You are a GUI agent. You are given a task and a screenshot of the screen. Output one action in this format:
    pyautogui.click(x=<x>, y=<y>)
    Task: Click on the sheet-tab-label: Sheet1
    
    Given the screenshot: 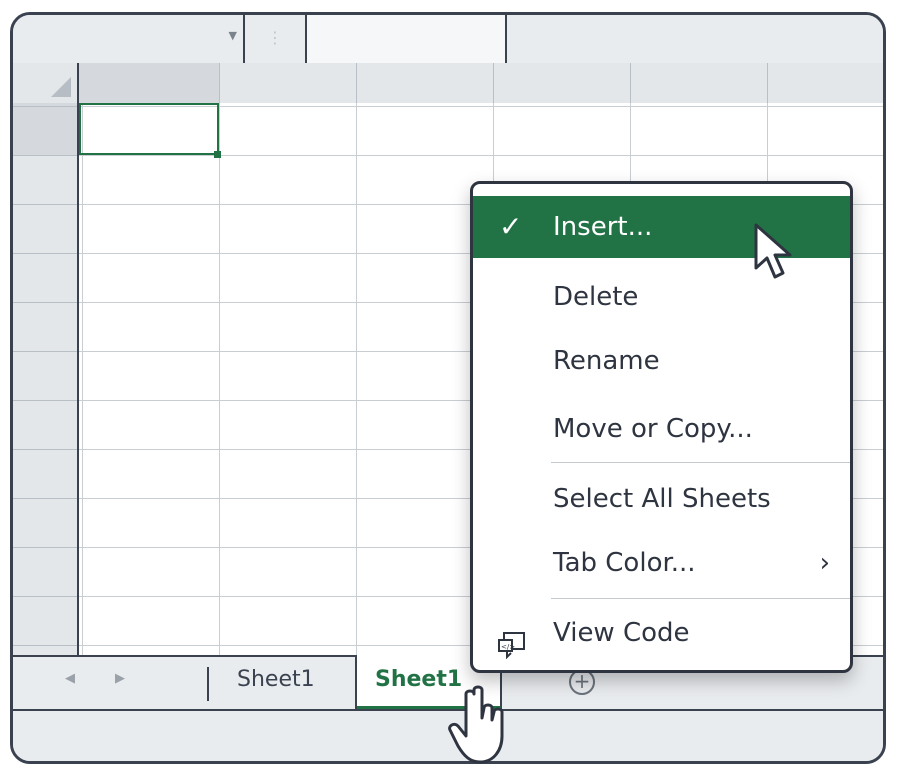 What is the action you would take?
    pyautogui.click(x=276, y=679)
    